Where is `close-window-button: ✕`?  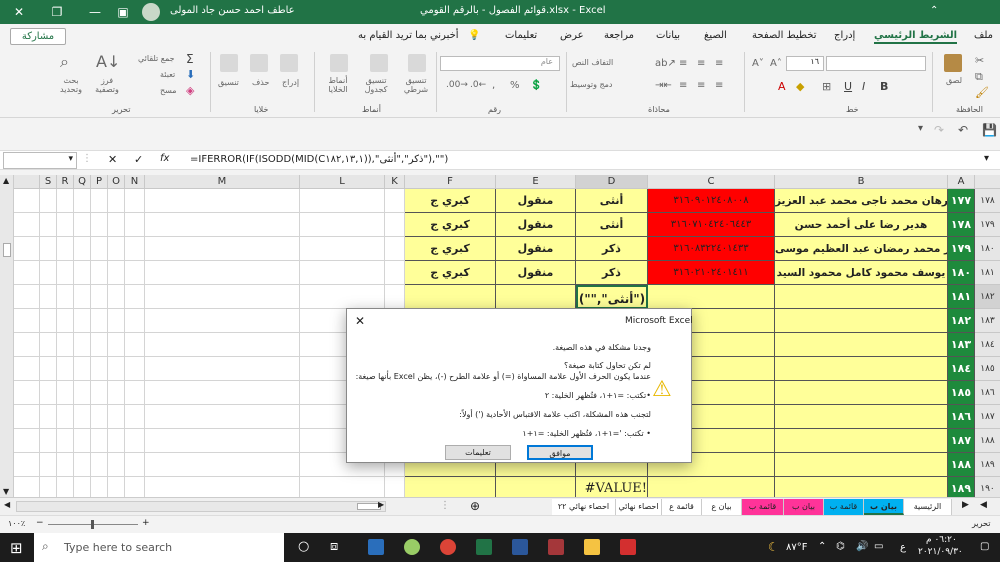 close-window-button: ✕ is located at coordinates (19, 12).